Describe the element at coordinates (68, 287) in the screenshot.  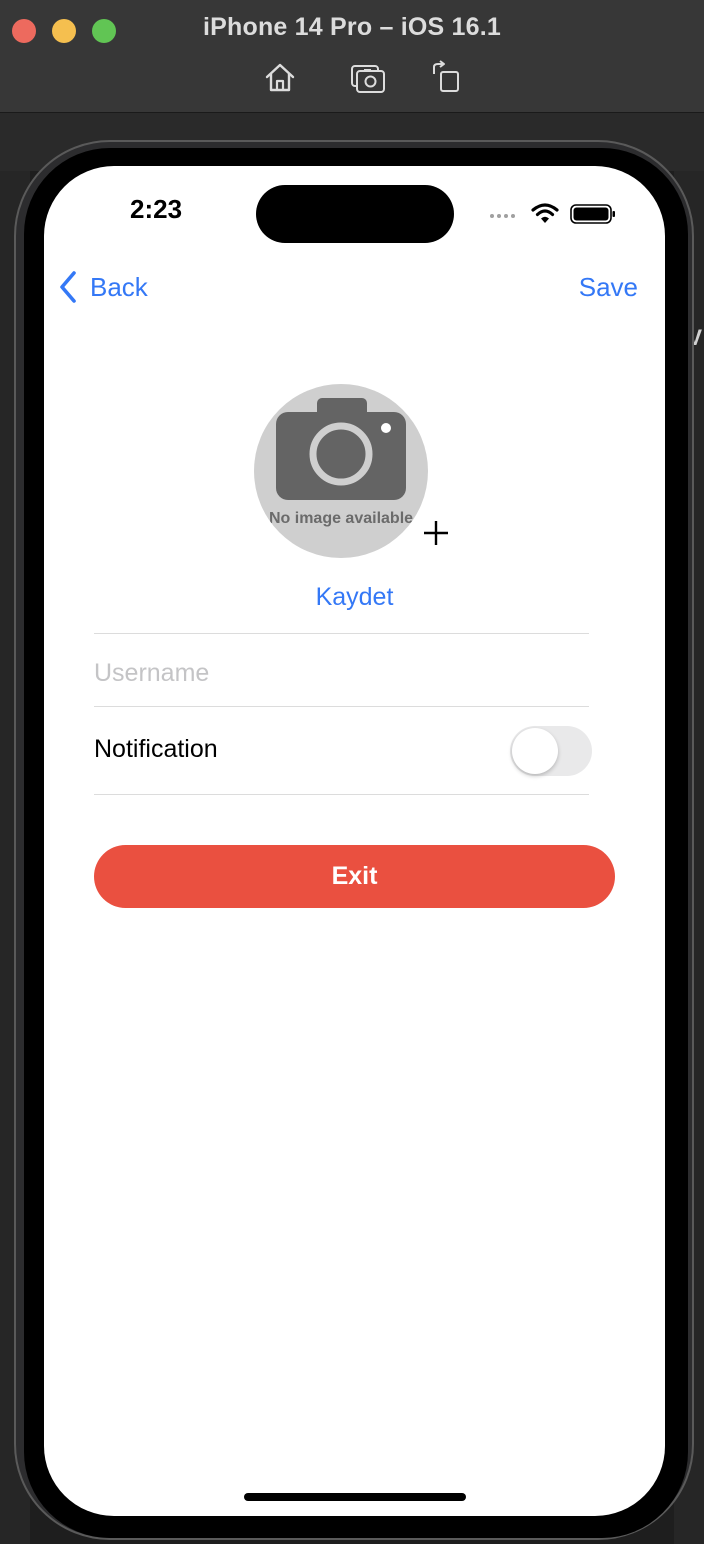
I see `chevron-left-icon` at that location.